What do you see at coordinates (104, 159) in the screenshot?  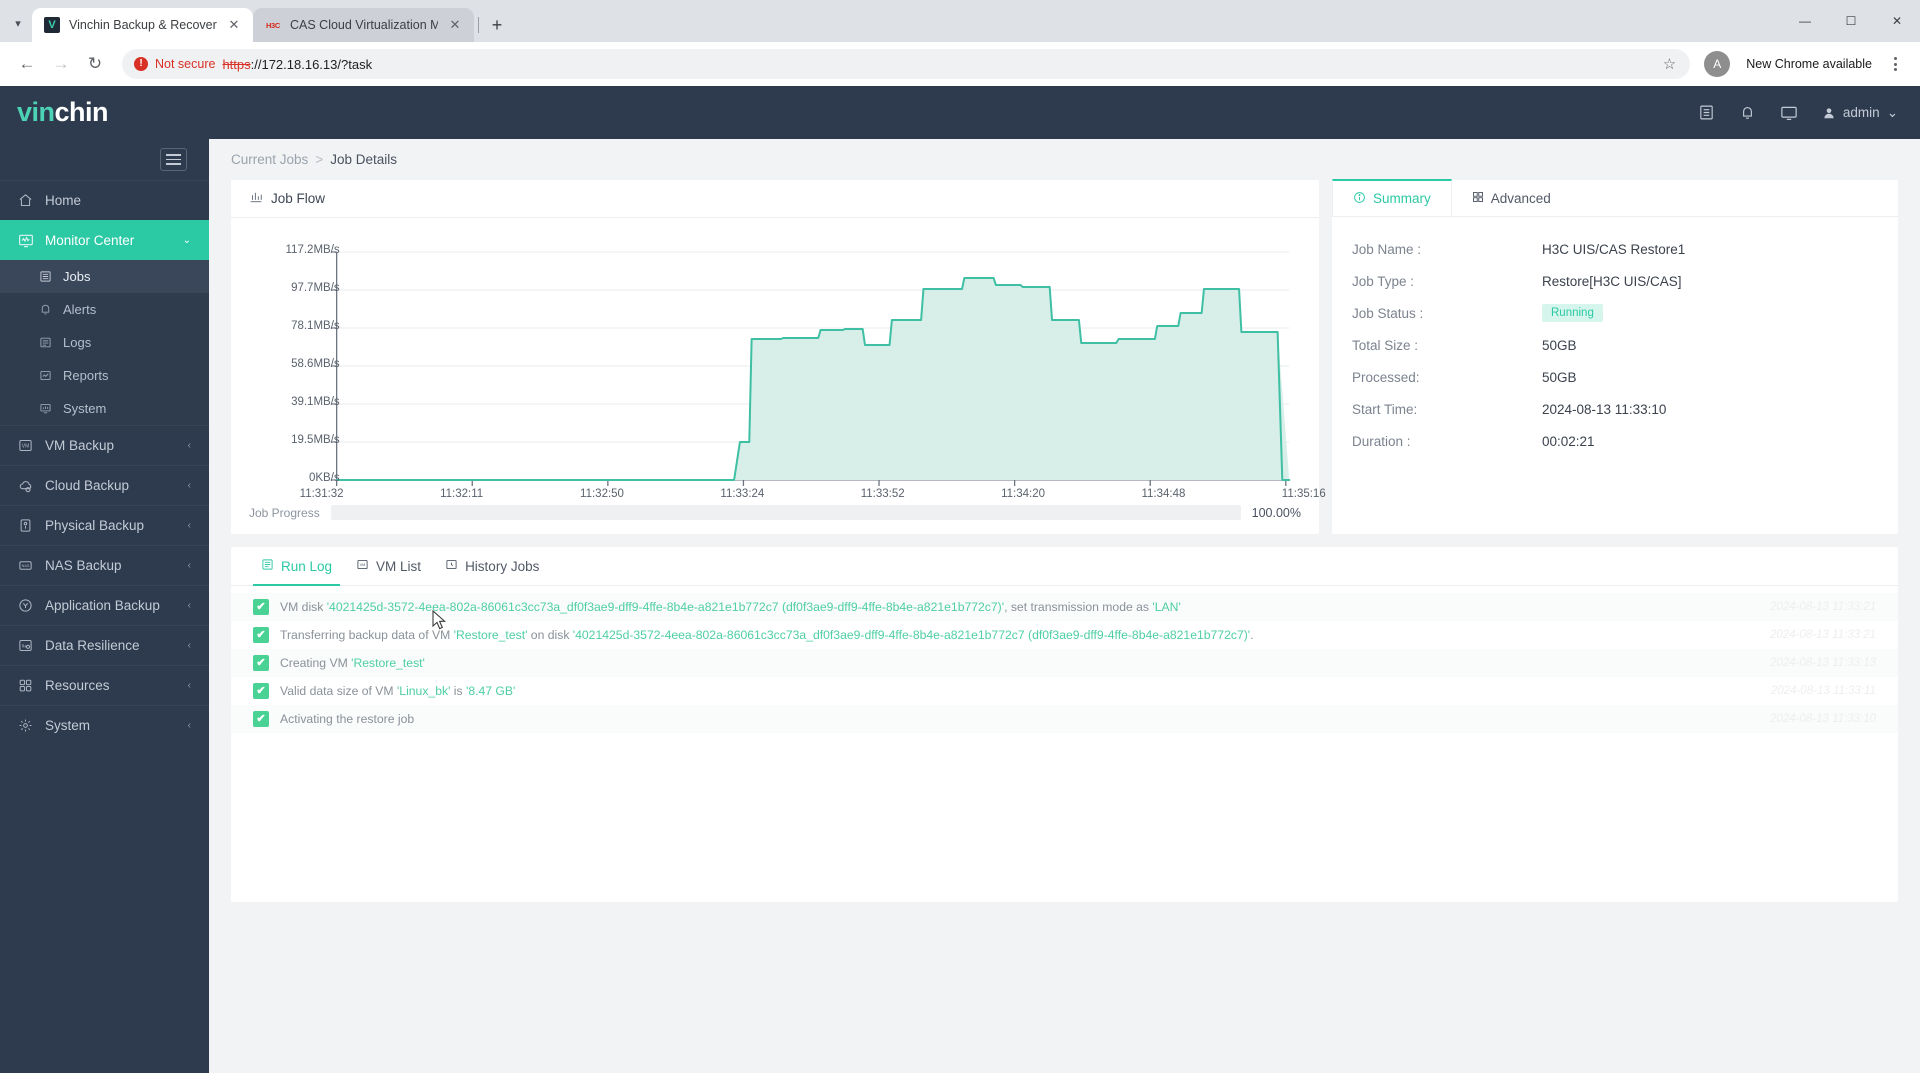 I see `sidebar-collapse-row` at bounding box center [104, 159].